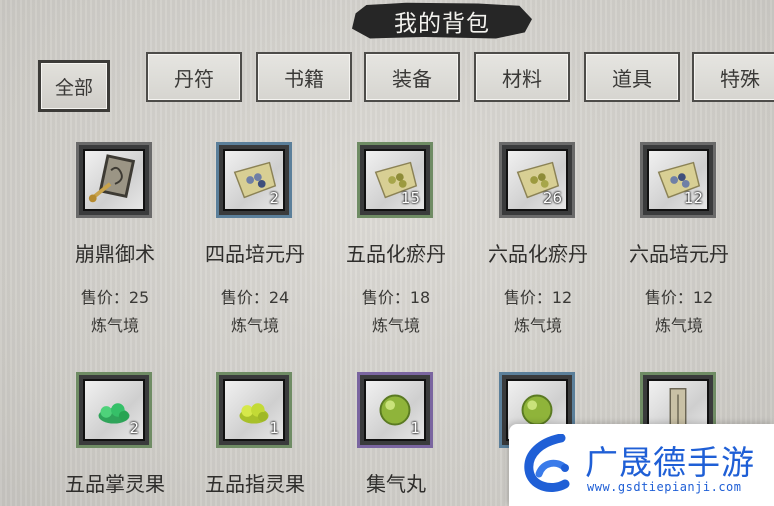 Image resolution: width=774 pixels, height=506 pixels. Describe the element at coordinates (410, 198) in the screenshot. I see `item-count: 15` at that location.